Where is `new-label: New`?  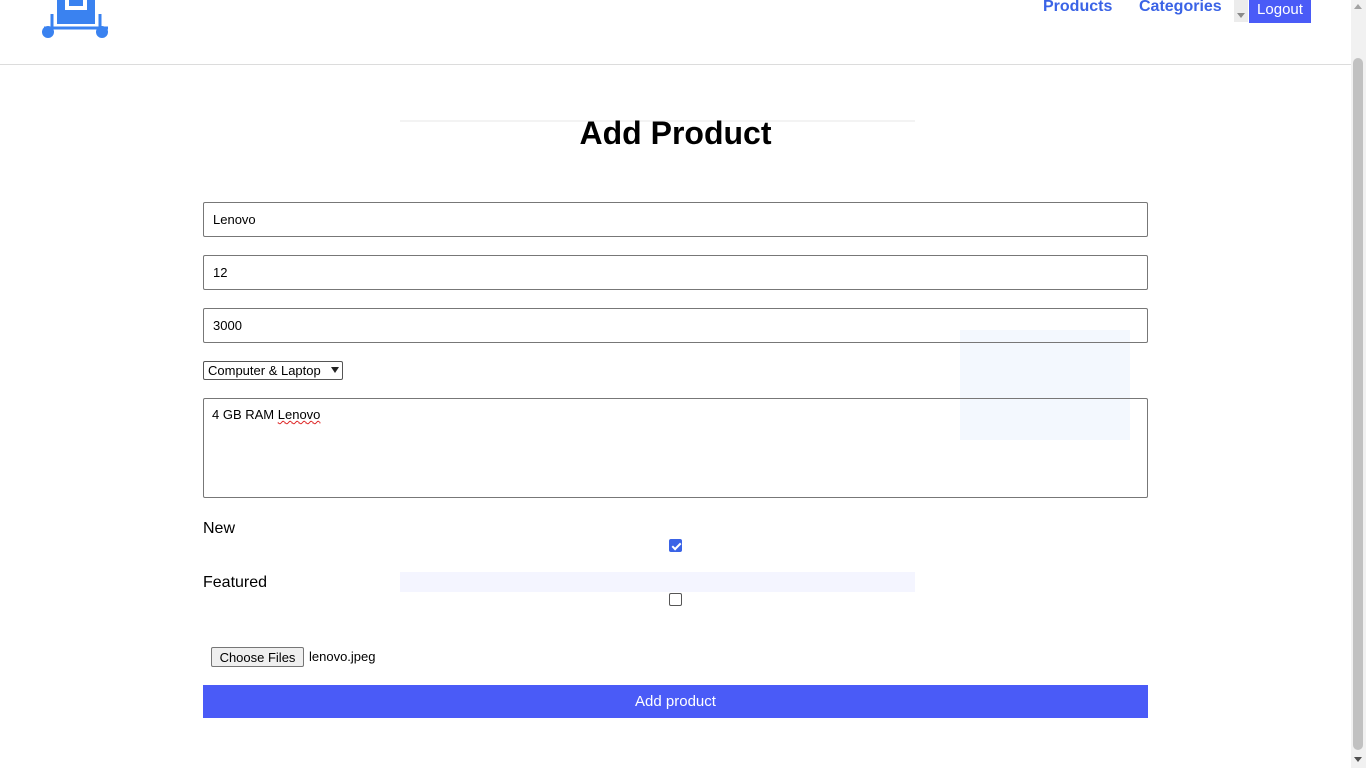 new-label: New is located at coordinates (219, 528).